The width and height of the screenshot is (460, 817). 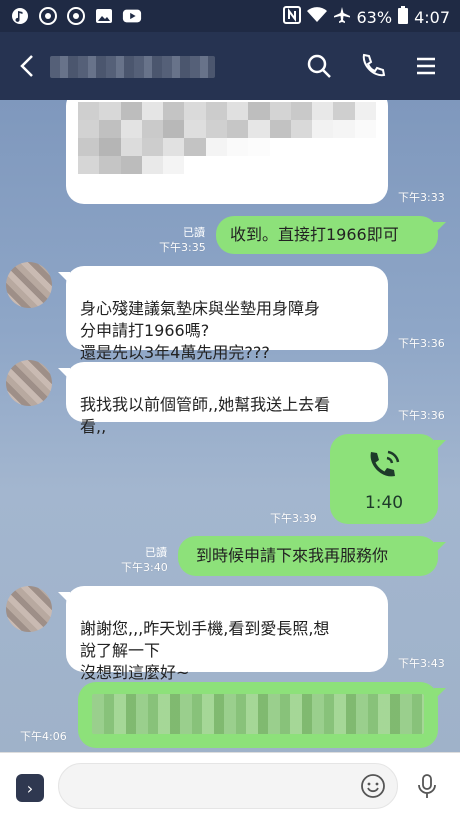 What do you see at coordinates (316, 17) in the screenshot?
I see `wifi-icon` at bounding box center [316, 17].